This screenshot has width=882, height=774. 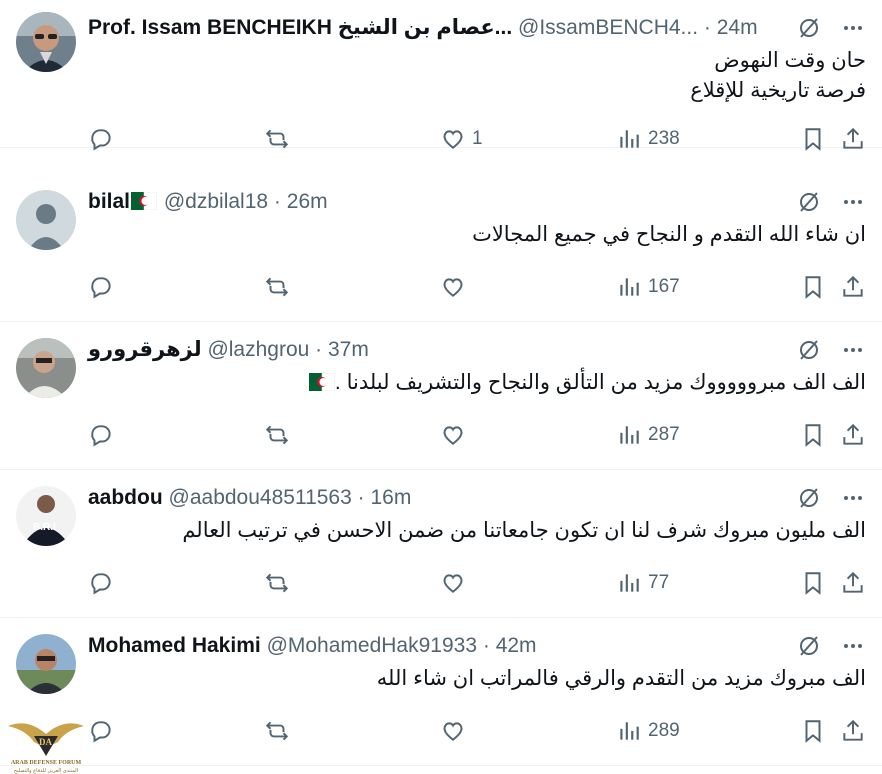 What do you see at coordinates (648, 287) in the screenshot?
I see `views-button: 167` at bounding box center [648, 287].